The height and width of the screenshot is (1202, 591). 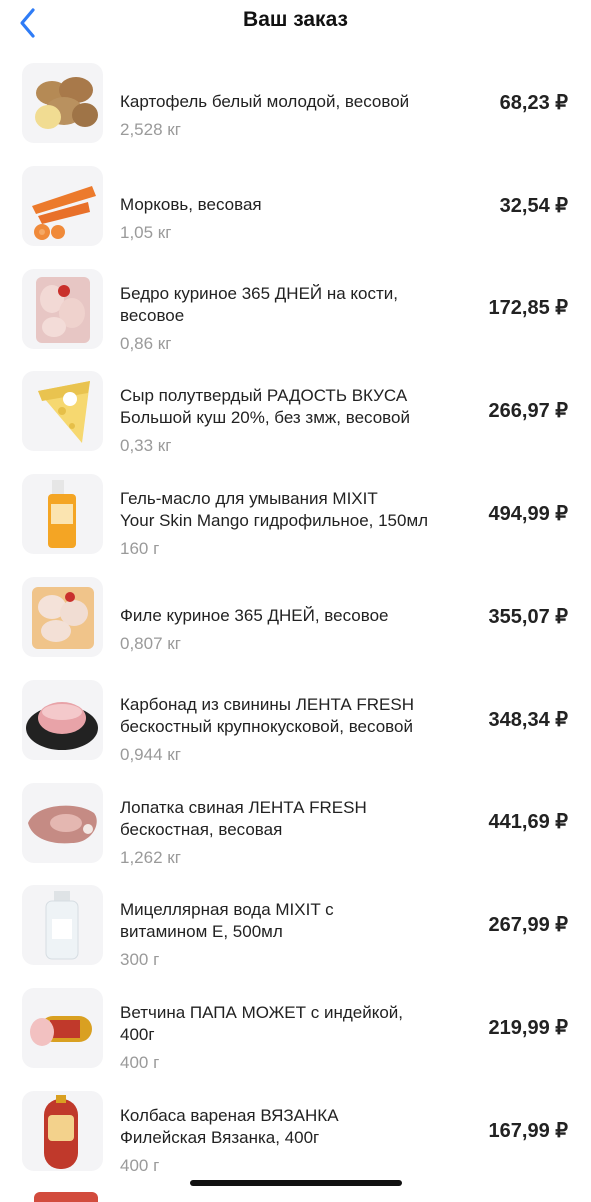 What do you see at coordinates (265, 418) in the screenshot?
I see `product-name-line: Большой куш 20%, без змж, весовой` at bounding box center [265, 418].